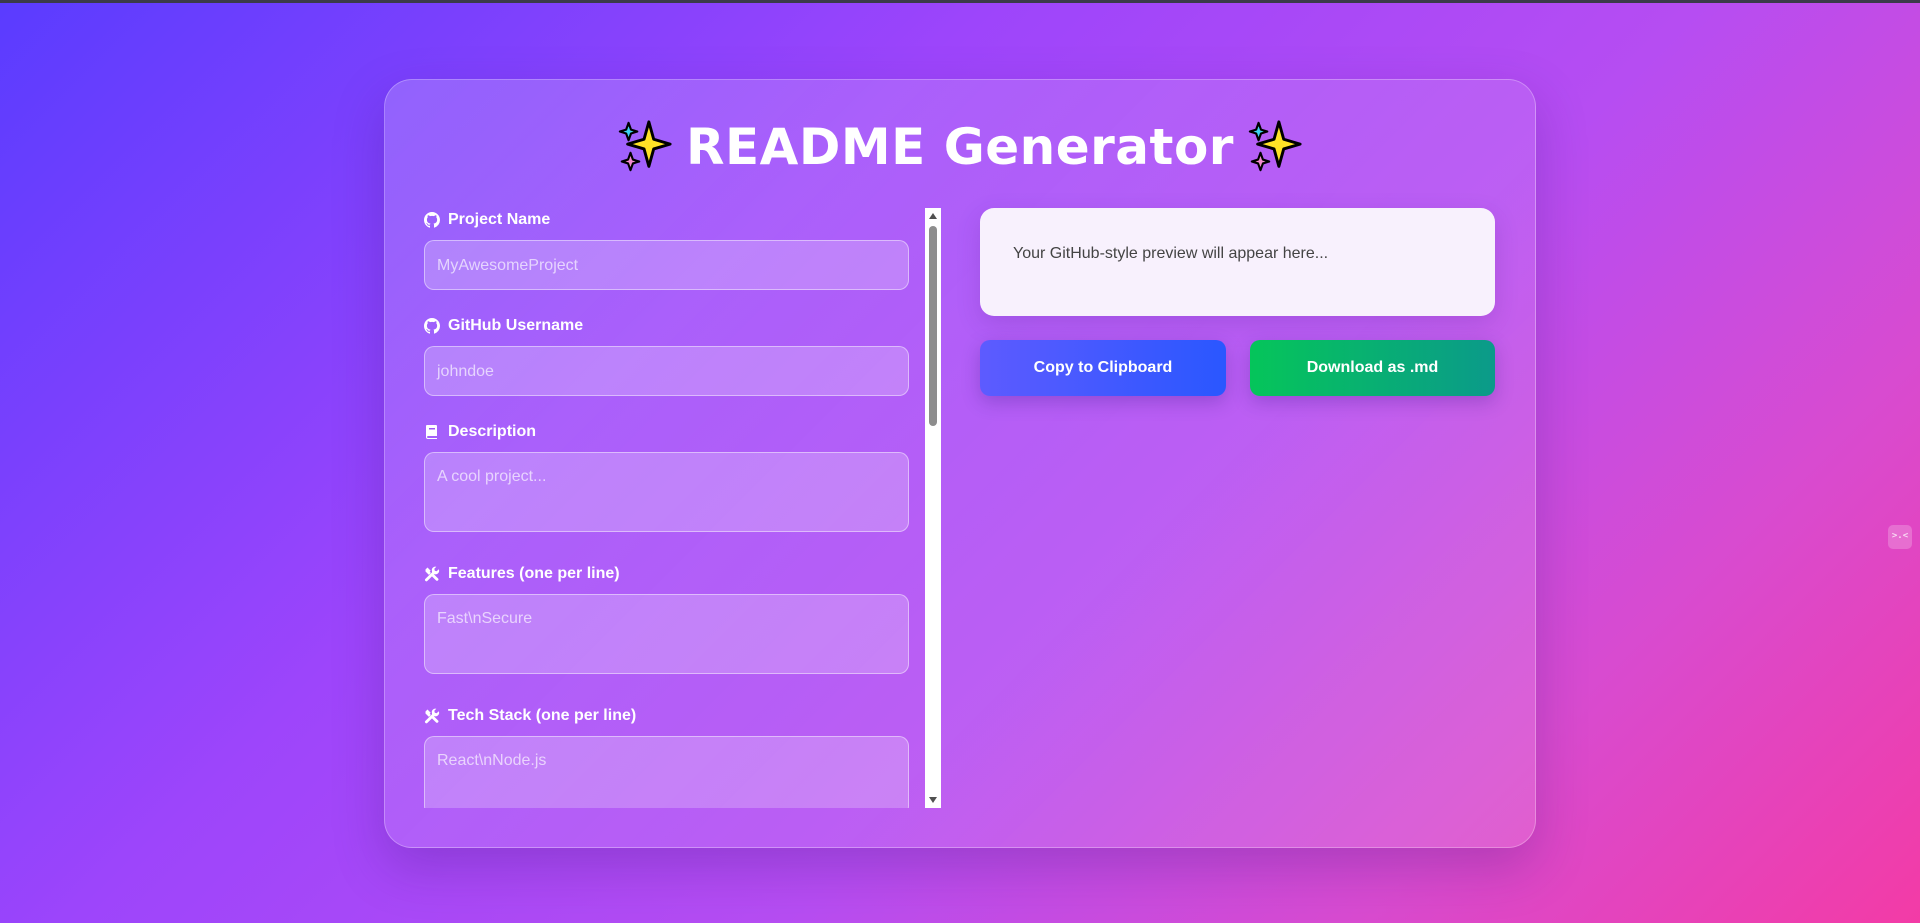  I want to click on field-label-text: GitHub Username, so click(516, 325).